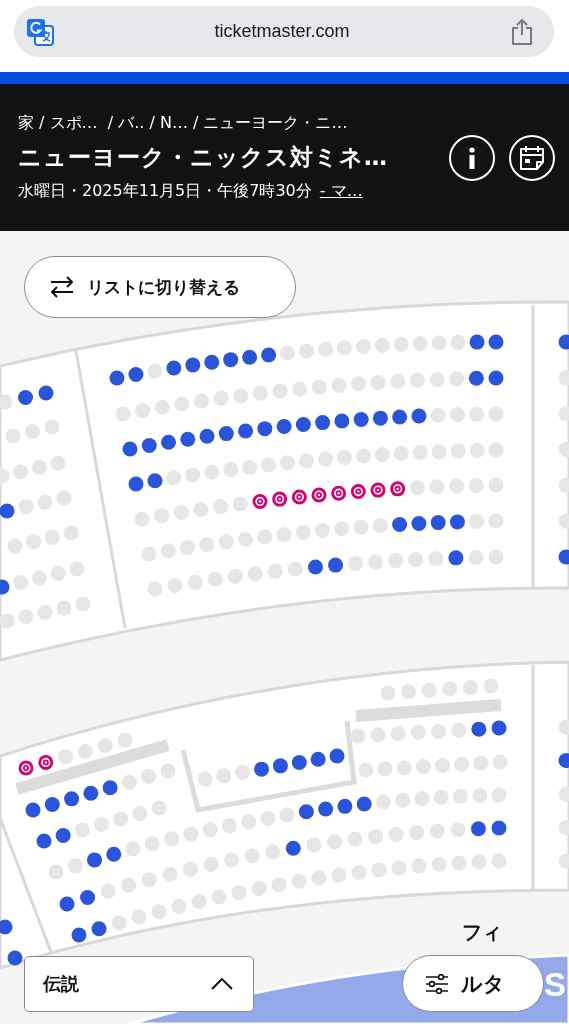 This screenshot has width=569, height=1024. I want to click on info-icon, so click(472, 157).